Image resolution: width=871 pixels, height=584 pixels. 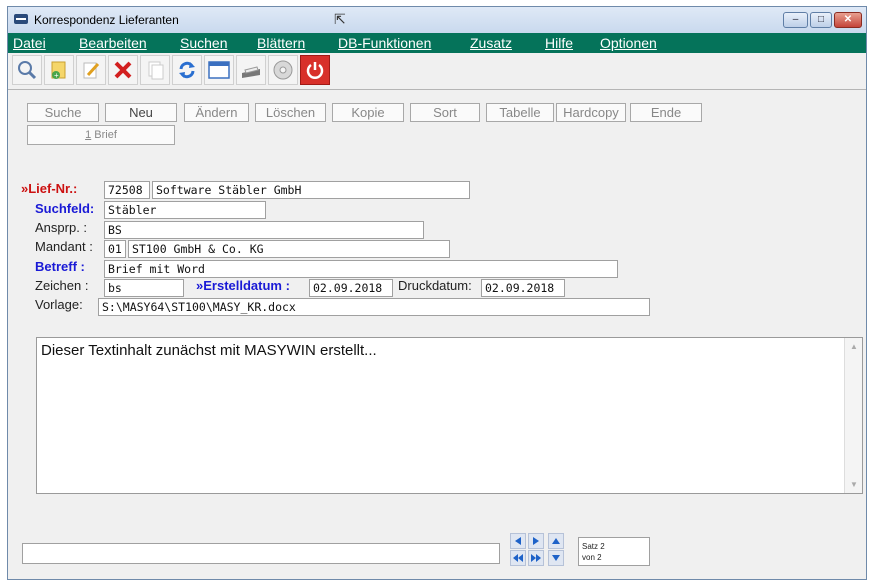 What do you see at coordinates (315, 70) in the screenshot?
I see `power-icon` at bounding box center [315, 70].